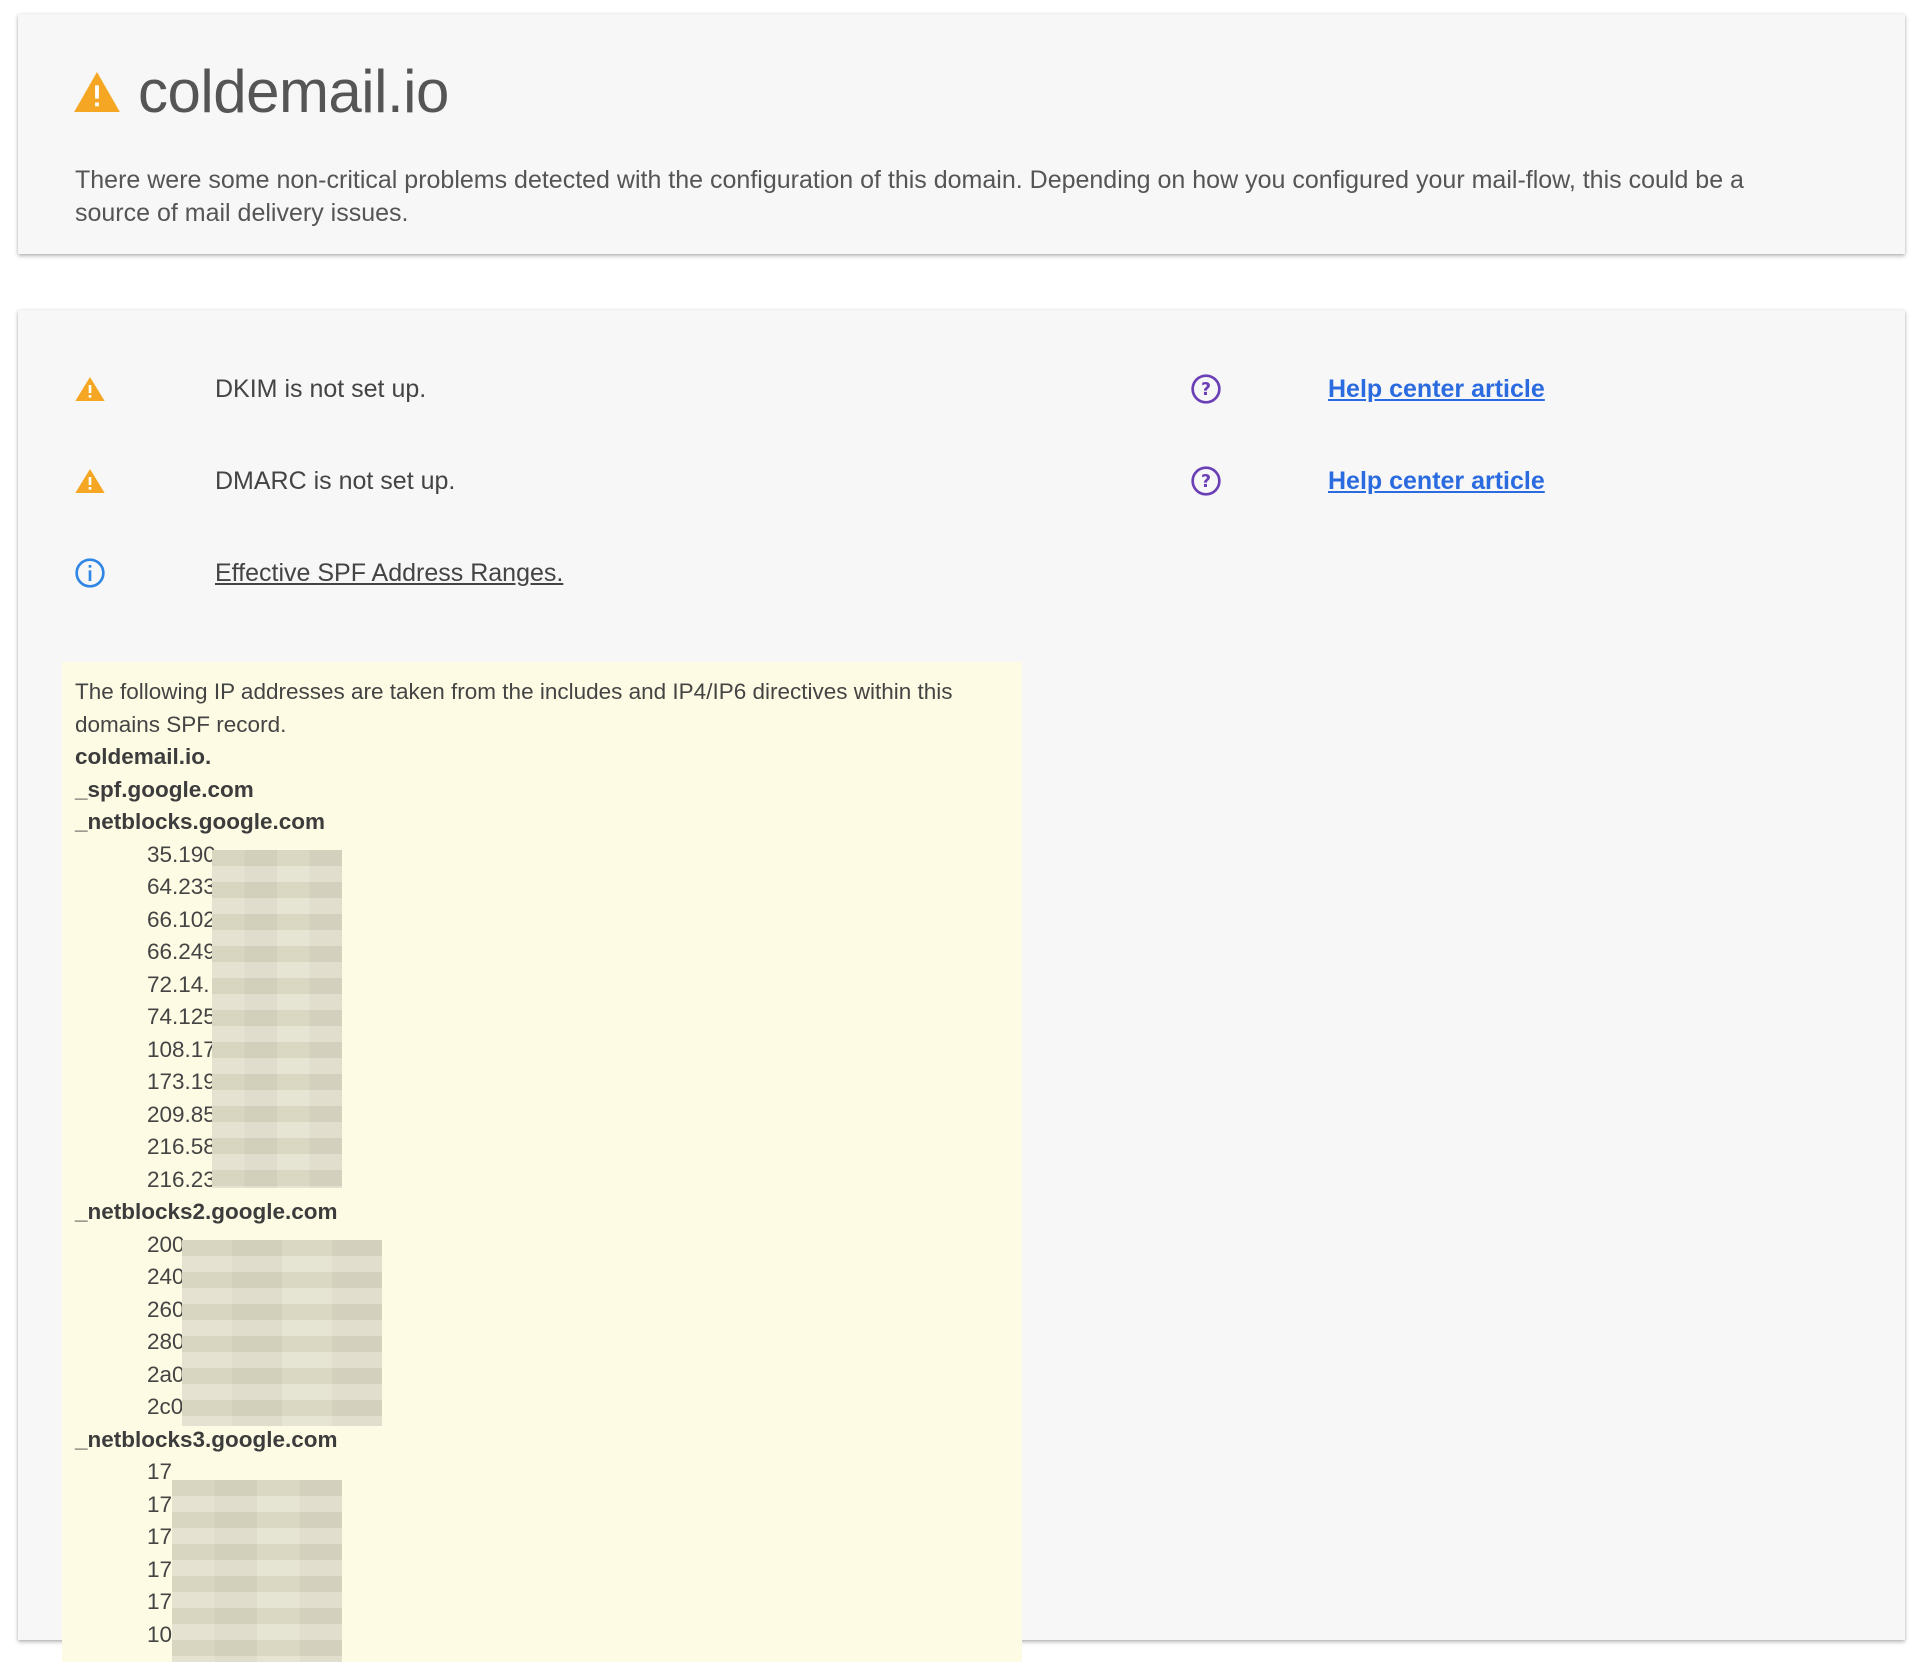 Image resolution: width=1920 pixels, height=1662 pixels. What do you see at coordinates (293, 91) in the screenshot?
I see `domain-title: coldemail.io` at bounding box center [293, 91].